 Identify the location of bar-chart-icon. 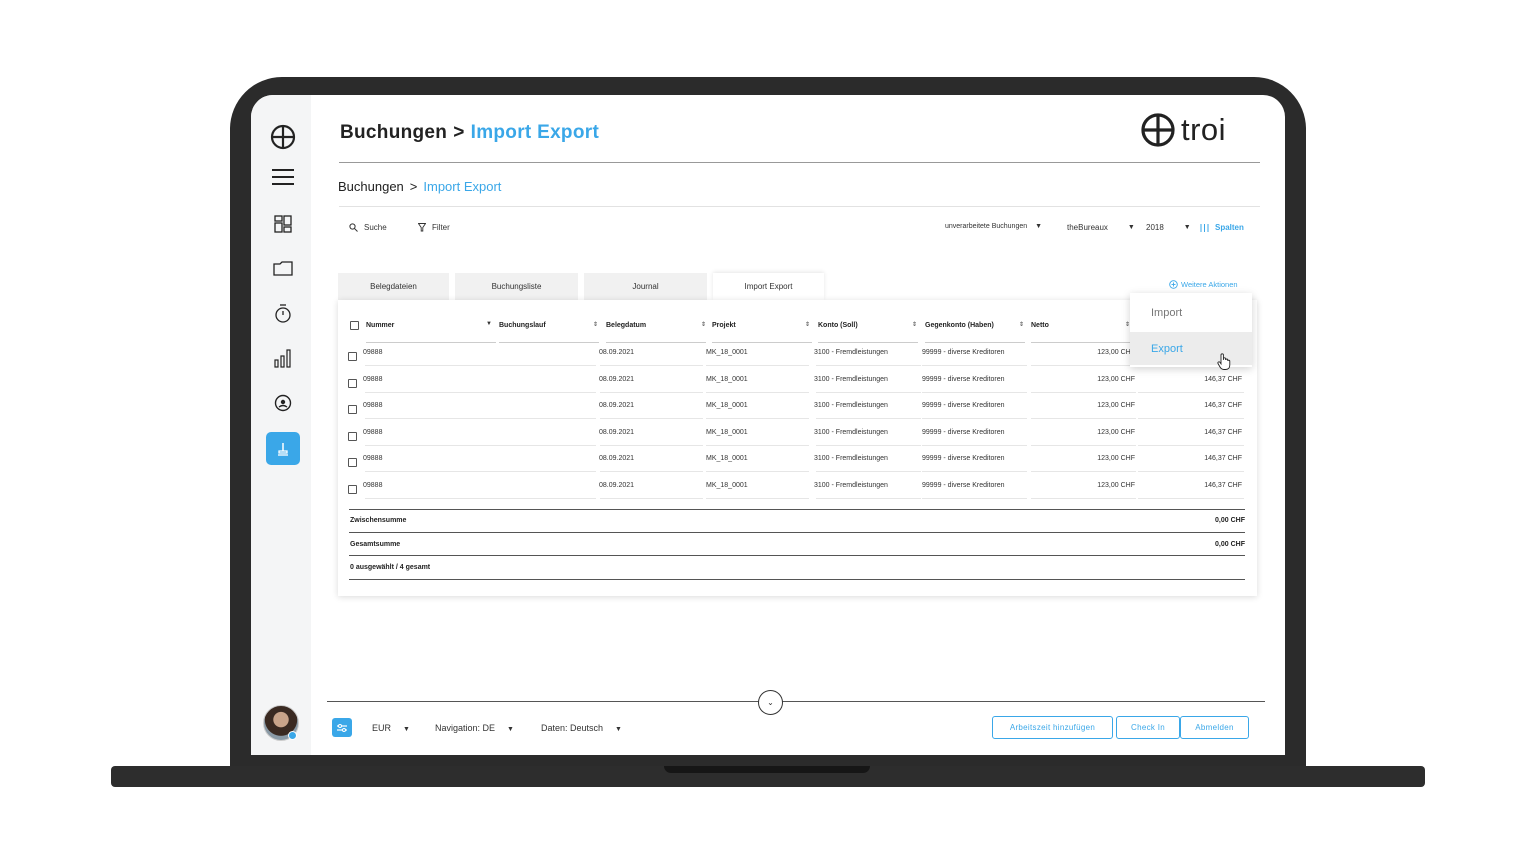
(283, 358).